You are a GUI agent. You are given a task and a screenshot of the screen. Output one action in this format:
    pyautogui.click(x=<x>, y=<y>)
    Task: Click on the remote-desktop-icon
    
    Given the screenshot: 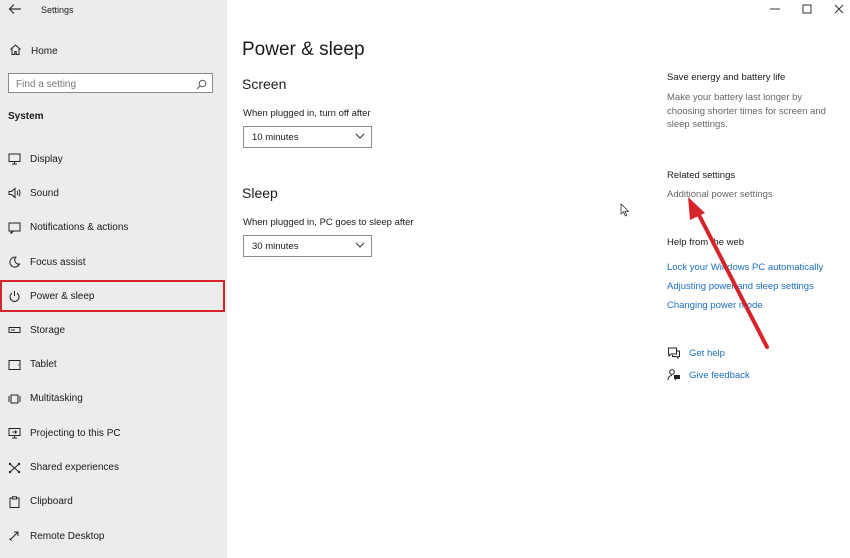 What is the action you would take?
    pyautogui.click(x=14, y=536)
    